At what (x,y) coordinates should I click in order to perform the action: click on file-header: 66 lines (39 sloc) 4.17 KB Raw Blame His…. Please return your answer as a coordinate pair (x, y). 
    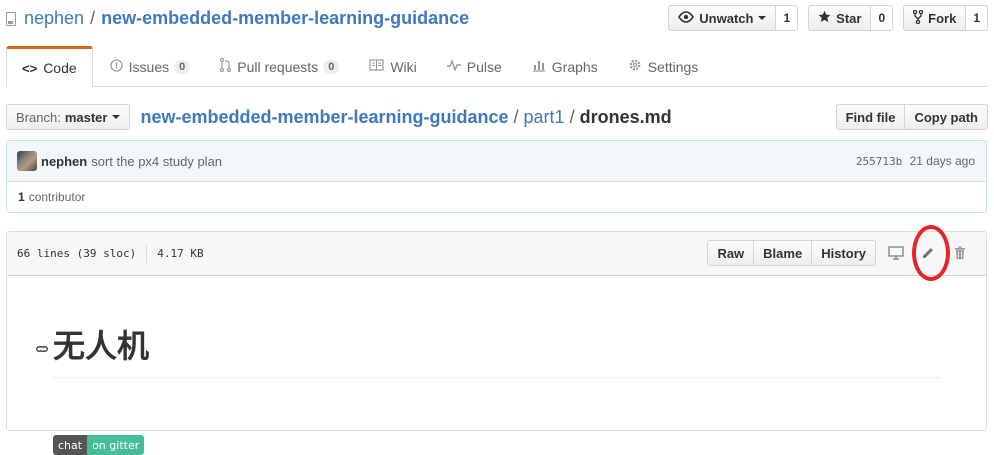
    Looking at the image, I should click on (496, 254).